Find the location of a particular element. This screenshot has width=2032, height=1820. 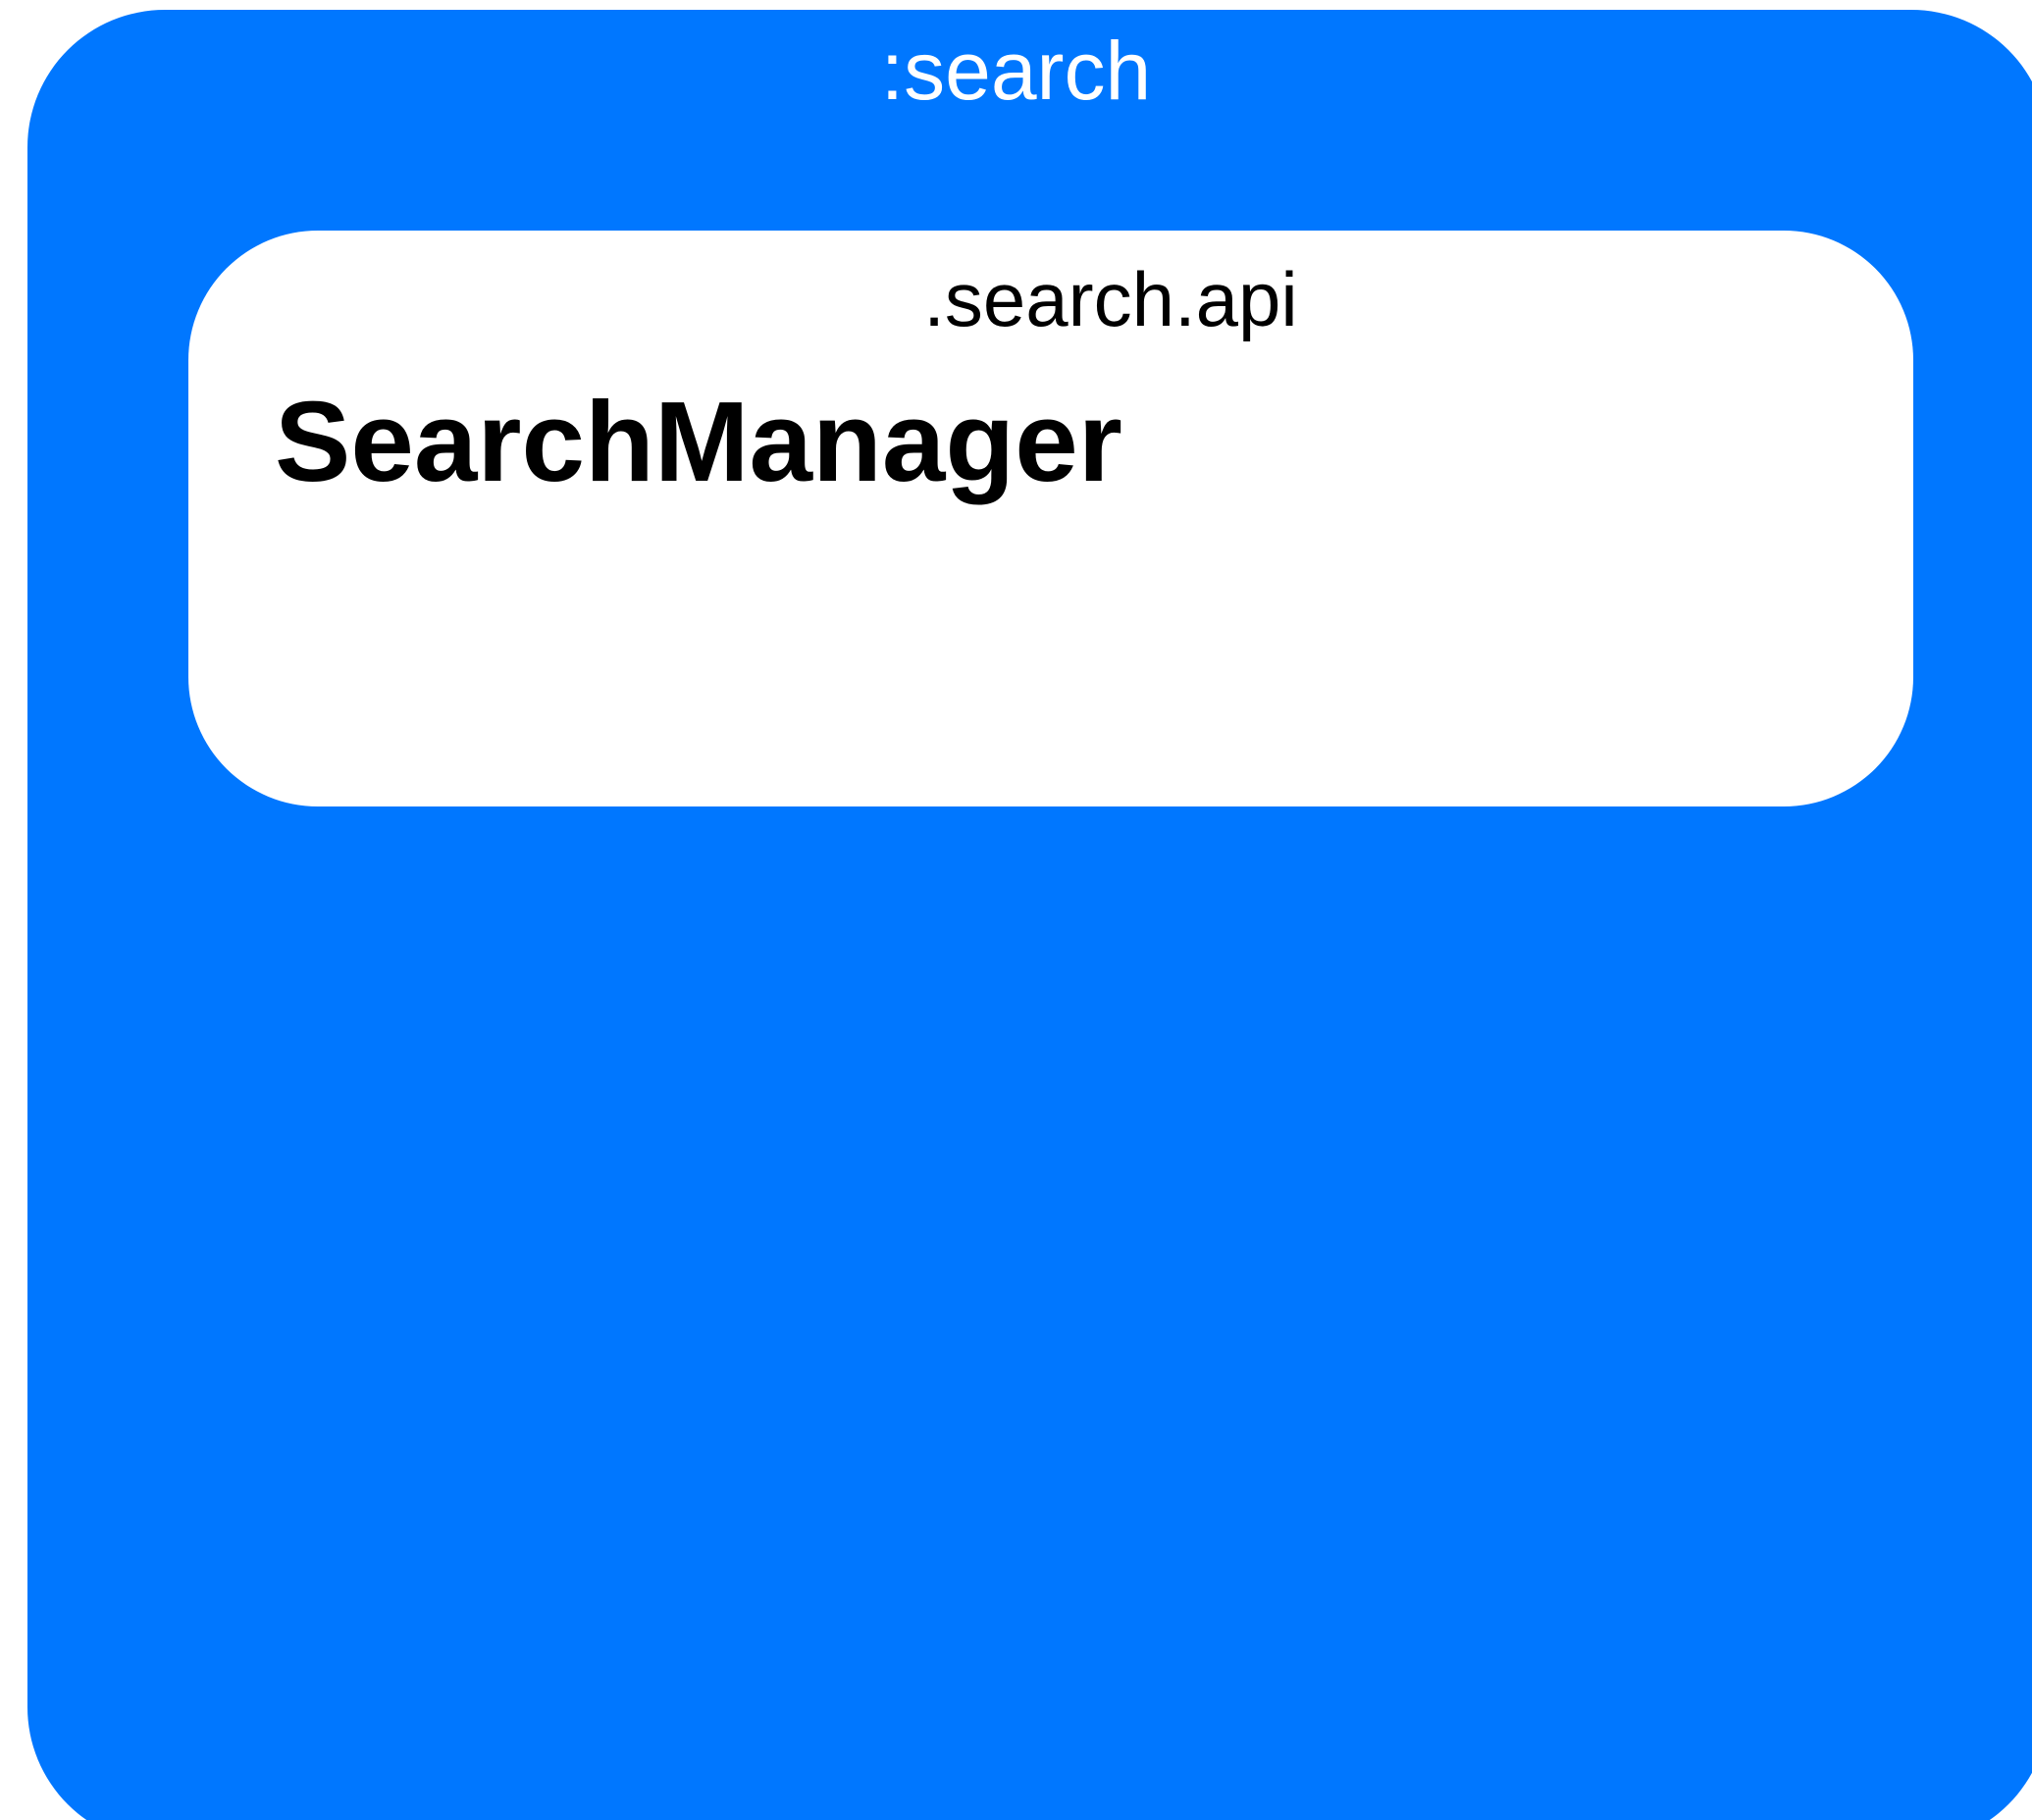

class-name-search-manager: SearchManager is located at coordinates (698, 441).